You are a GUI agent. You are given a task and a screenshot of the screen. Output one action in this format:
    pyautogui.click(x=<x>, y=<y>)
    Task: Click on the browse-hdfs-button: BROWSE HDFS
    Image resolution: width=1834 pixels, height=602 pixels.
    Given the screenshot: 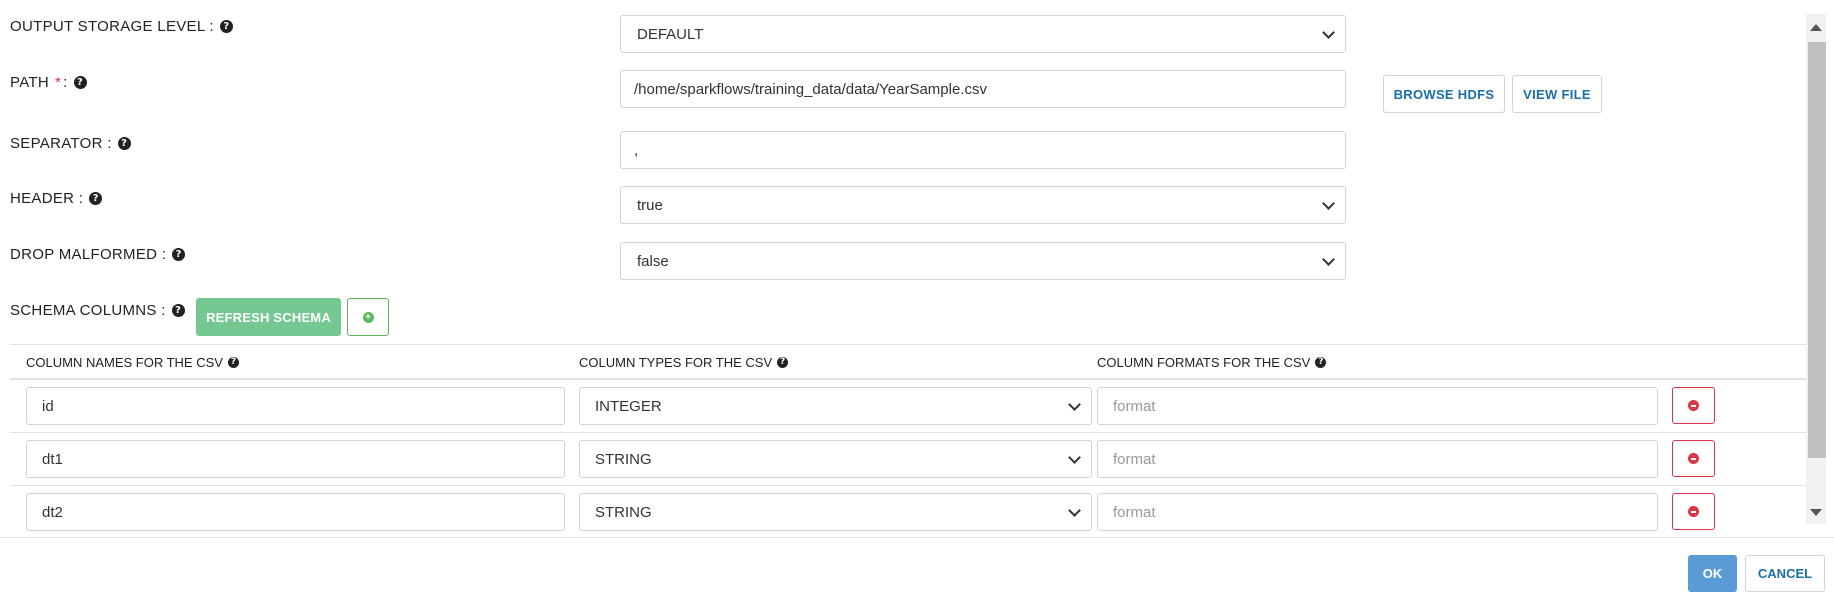 What is the action you would take?
    pyautogui.click(x=1444, y=94)
    